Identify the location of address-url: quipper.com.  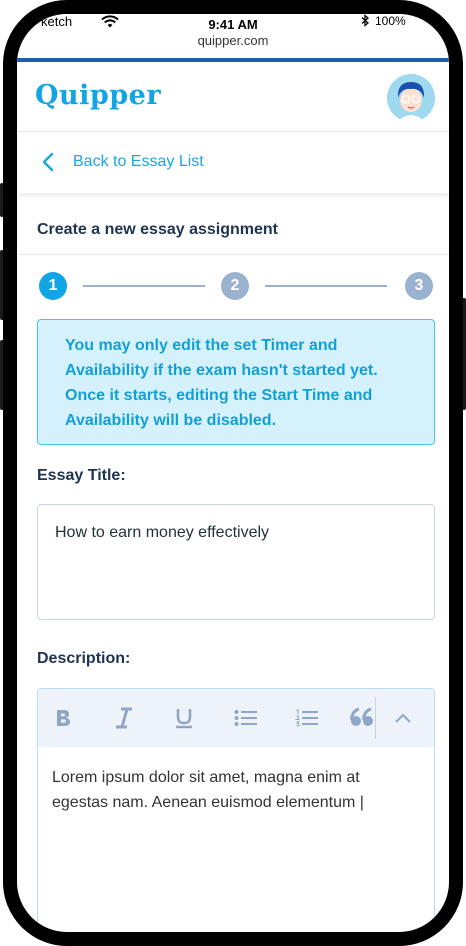
(233, 40).